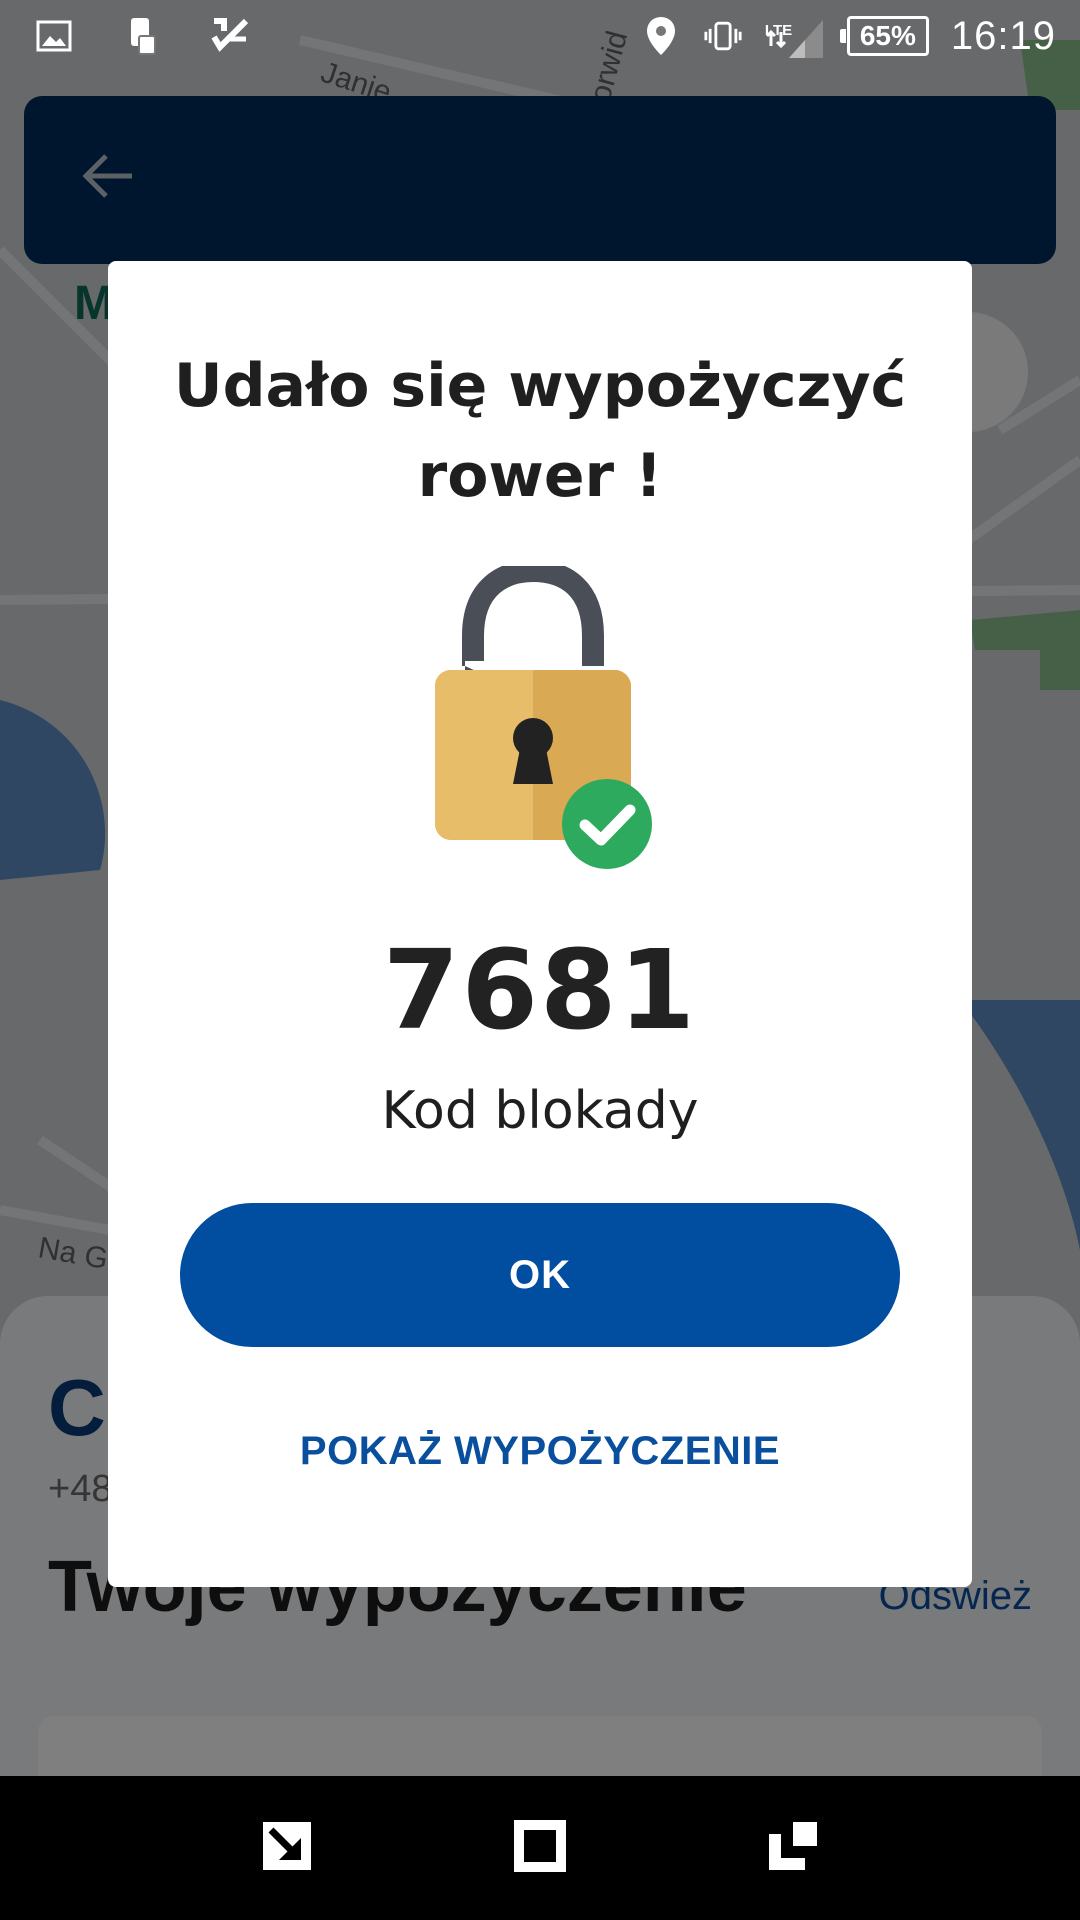 Image resolution: width=1080 pixels, height=1920 pixels. What do you see at coordinates (540, 1451) in the screenshot?
I see `show-rental-button: POKAŻ WYPOŻYCZENIE` at bounding box center [540, 1451].